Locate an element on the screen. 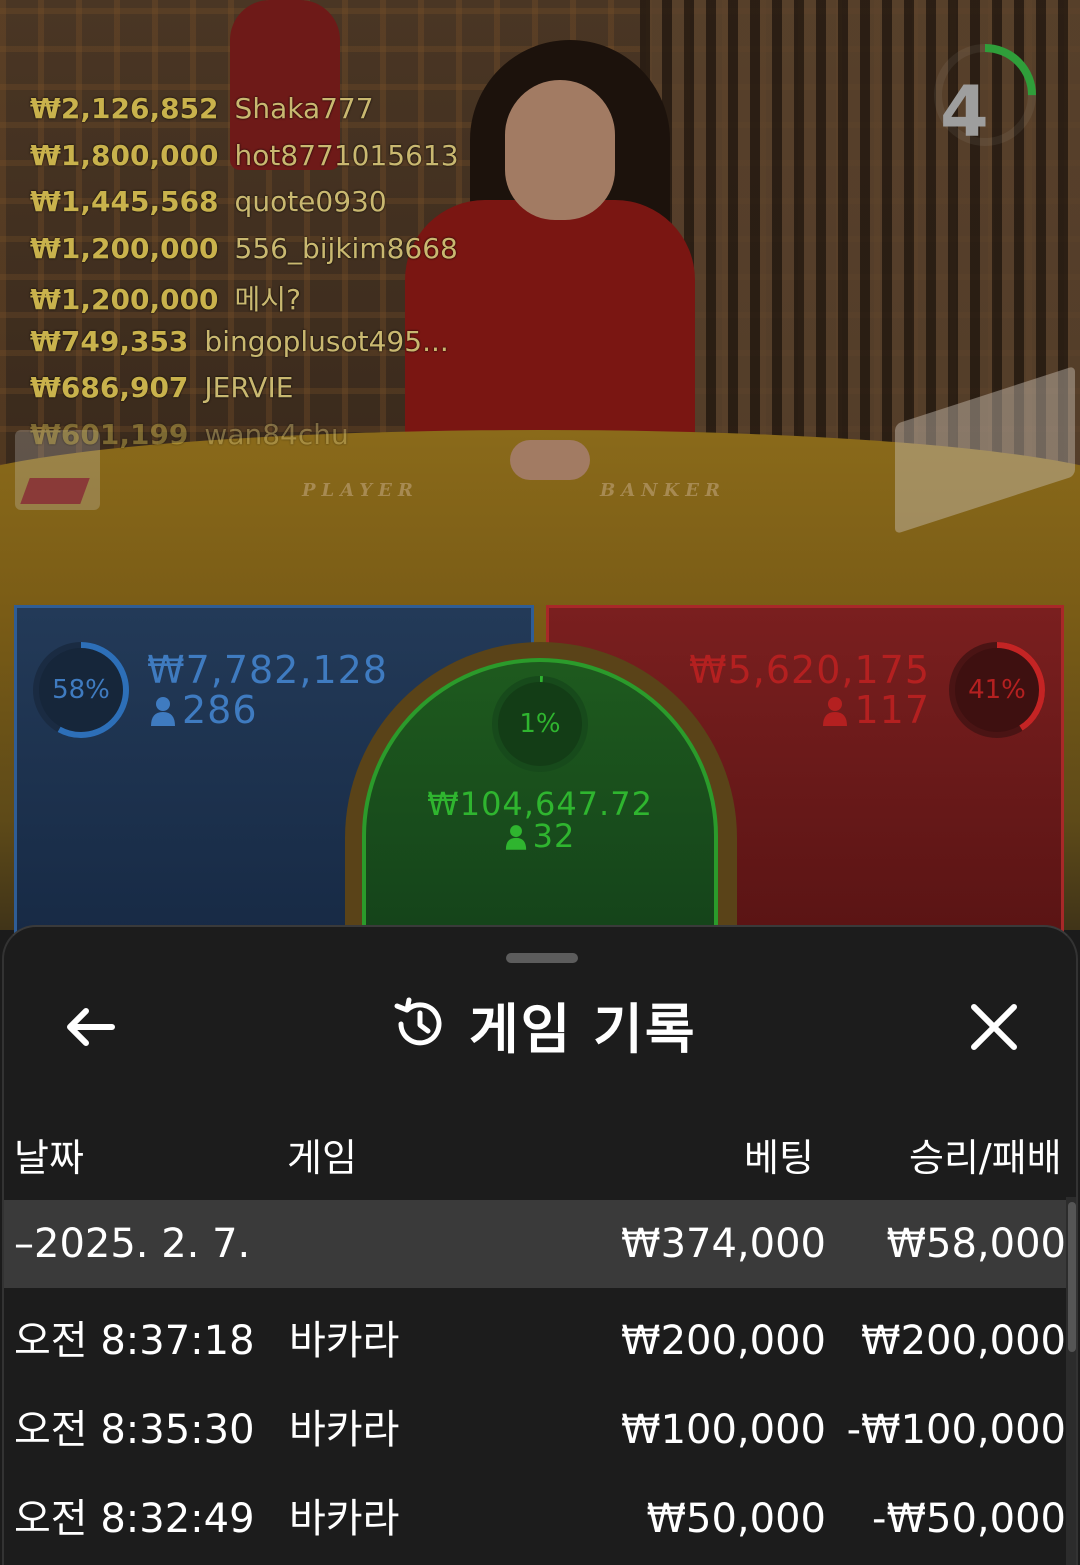 Image resolution: width=1080 pixels, height=1565 pixels. leader-row: ₩1,200,000 메시? is located at coordinates (244, 301).